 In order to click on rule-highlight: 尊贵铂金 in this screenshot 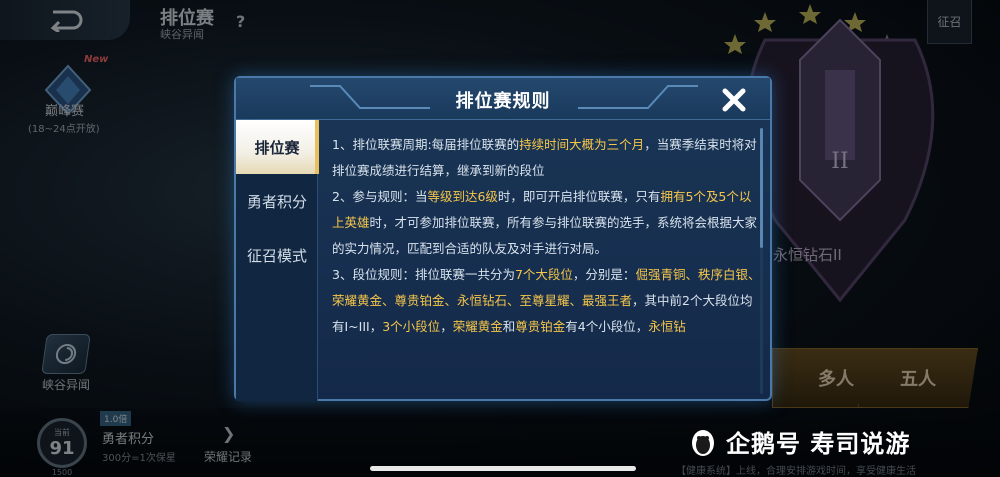, I will do `click(540, 326)`.